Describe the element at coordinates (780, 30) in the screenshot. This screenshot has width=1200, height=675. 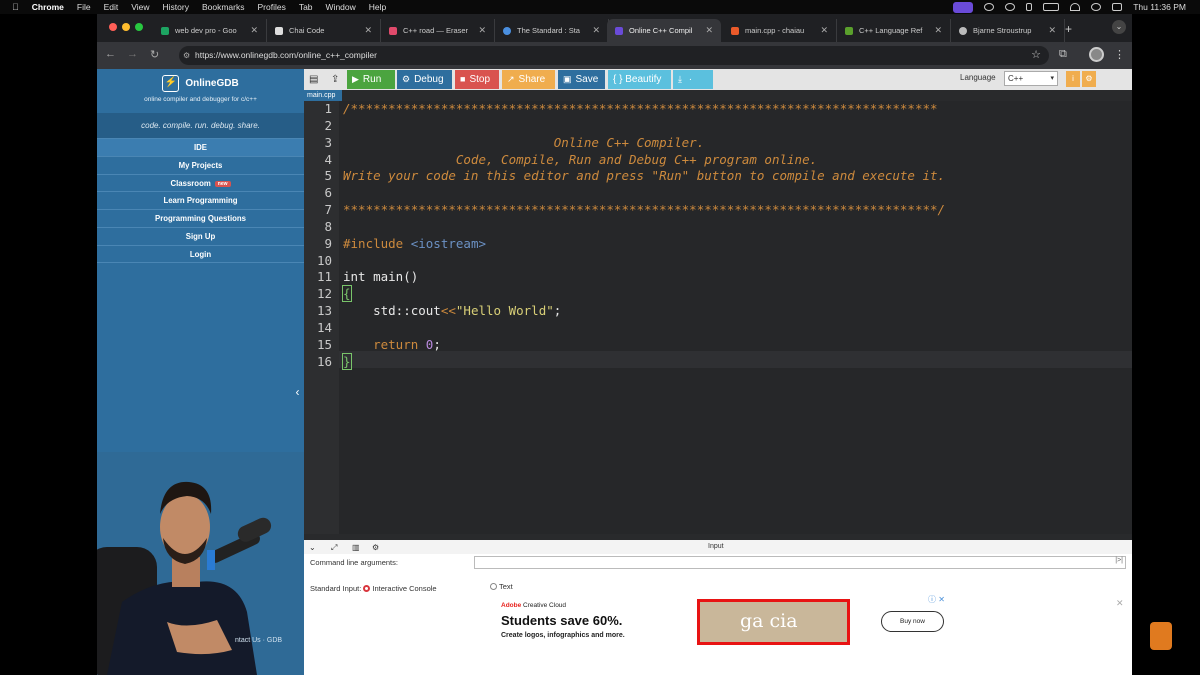
I see `tab-main-cpp: main.cpp - chaiau ✕` at that location.